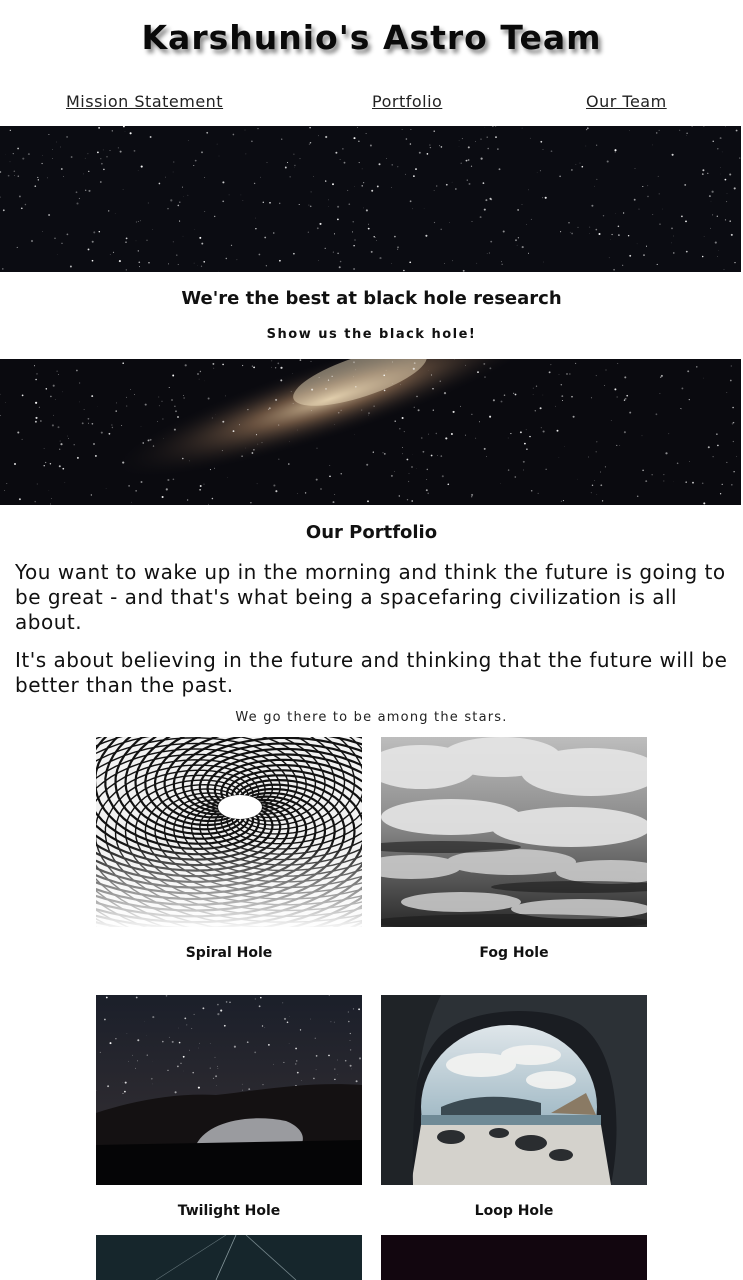 Image resolution: width=743 pixels, height=1280 pixels. What do you see at coordinates (514, 832) in the screenshot?
I see `fog-hole-image` at bounding box center [514, 832].